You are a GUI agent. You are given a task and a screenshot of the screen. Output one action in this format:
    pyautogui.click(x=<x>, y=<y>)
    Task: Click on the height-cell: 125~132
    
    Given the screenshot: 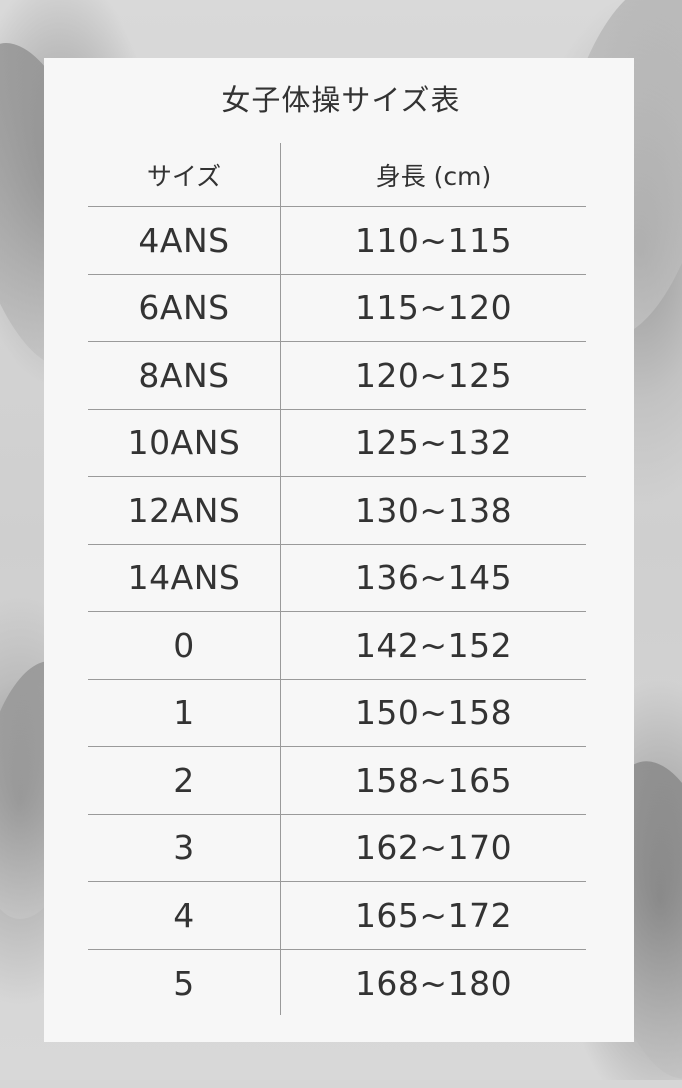 What is the action you would take?
    pyautogui.click(x=433, y=443)
    